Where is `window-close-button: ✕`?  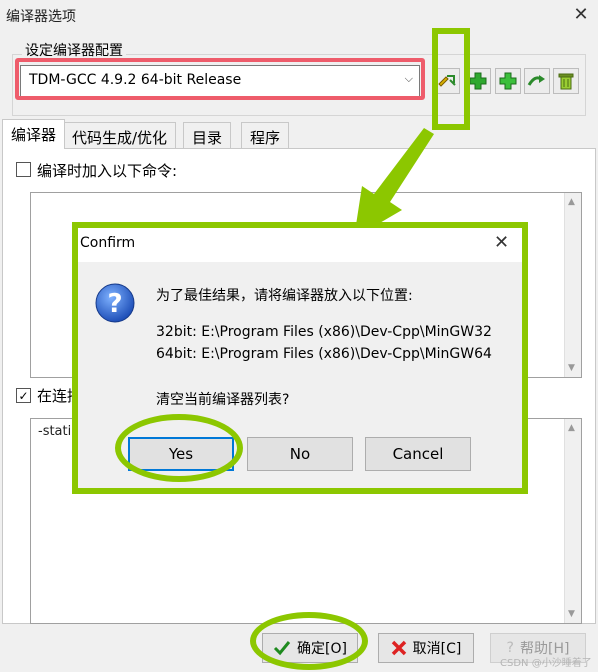
window-close-button: ✕ is located at coordinates (581, 15).